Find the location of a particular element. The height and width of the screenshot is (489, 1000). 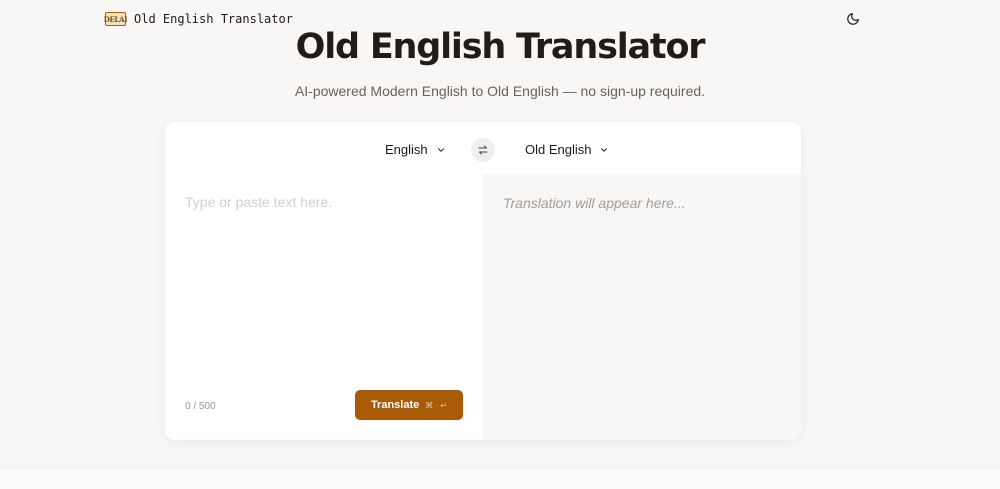

shortcut-hint: ⌘ · ↵ is located at coordinates (436, 405).